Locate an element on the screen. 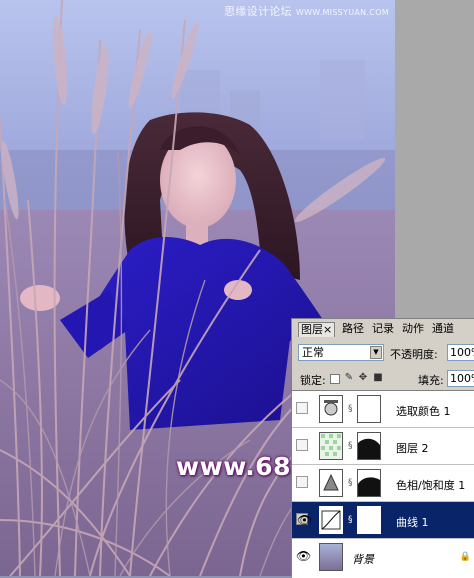 The height and width of the screenshot is (578, 474). layer-row-selective-color: § 选取颜色 1 is located at coordinates (383, 409).